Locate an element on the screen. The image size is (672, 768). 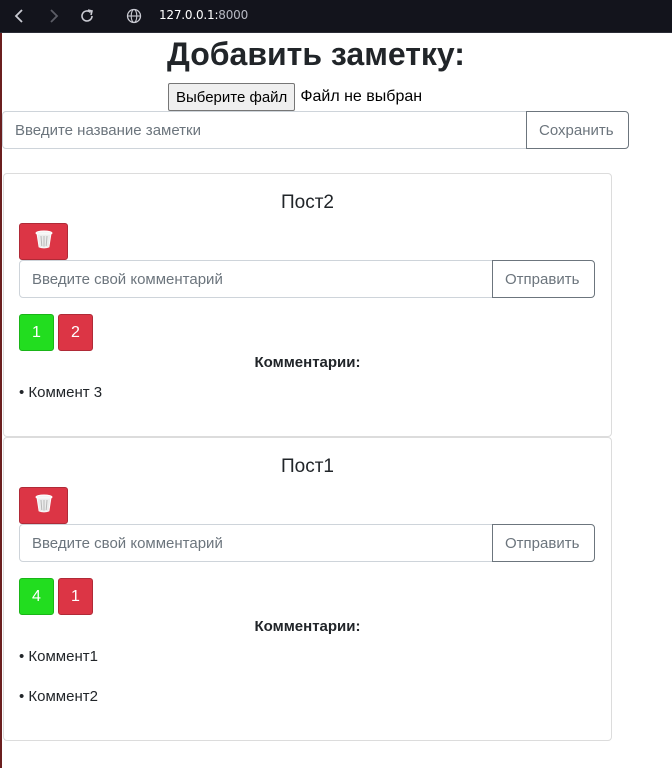
like-button: 1 is located at coordinates (36, 332).